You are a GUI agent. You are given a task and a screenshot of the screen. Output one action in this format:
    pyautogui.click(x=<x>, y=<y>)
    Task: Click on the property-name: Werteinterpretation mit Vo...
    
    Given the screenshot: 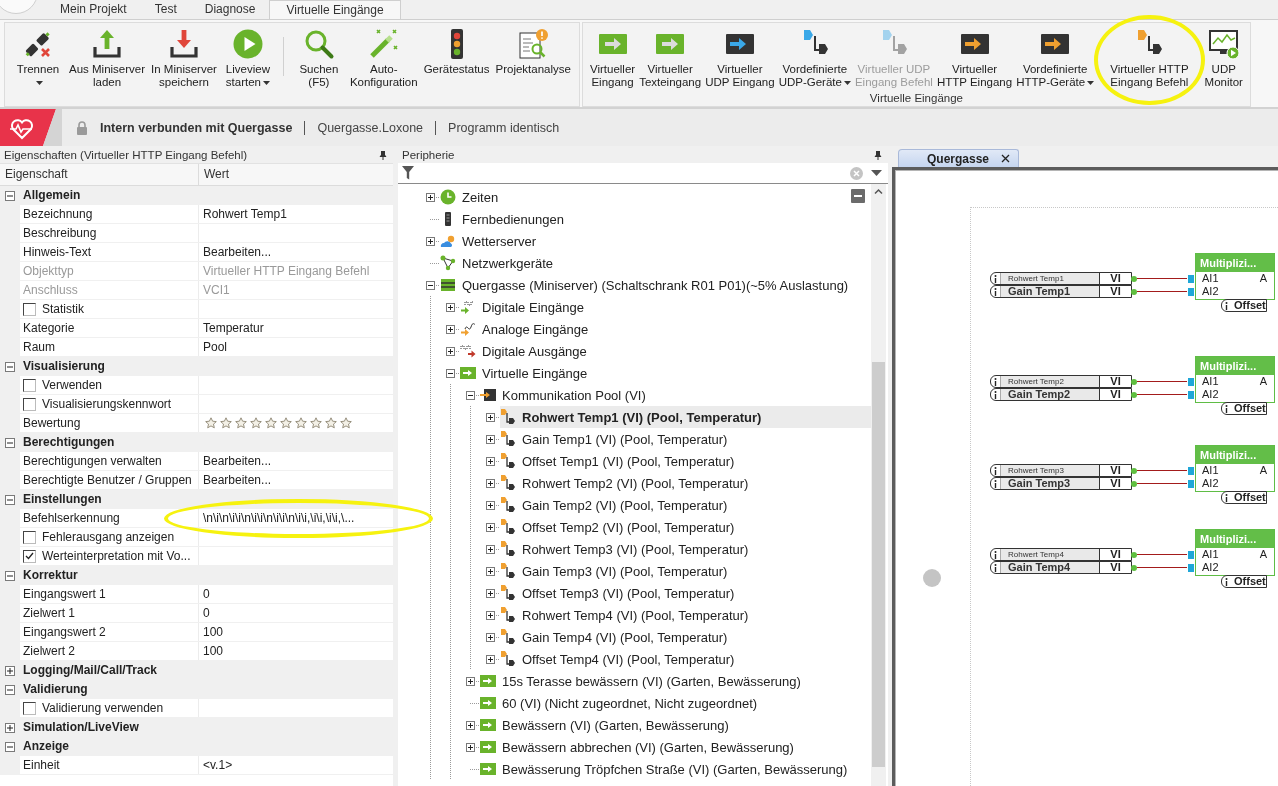 What is the action you would take?
    pyautogui.click(x=116, y=556)
    